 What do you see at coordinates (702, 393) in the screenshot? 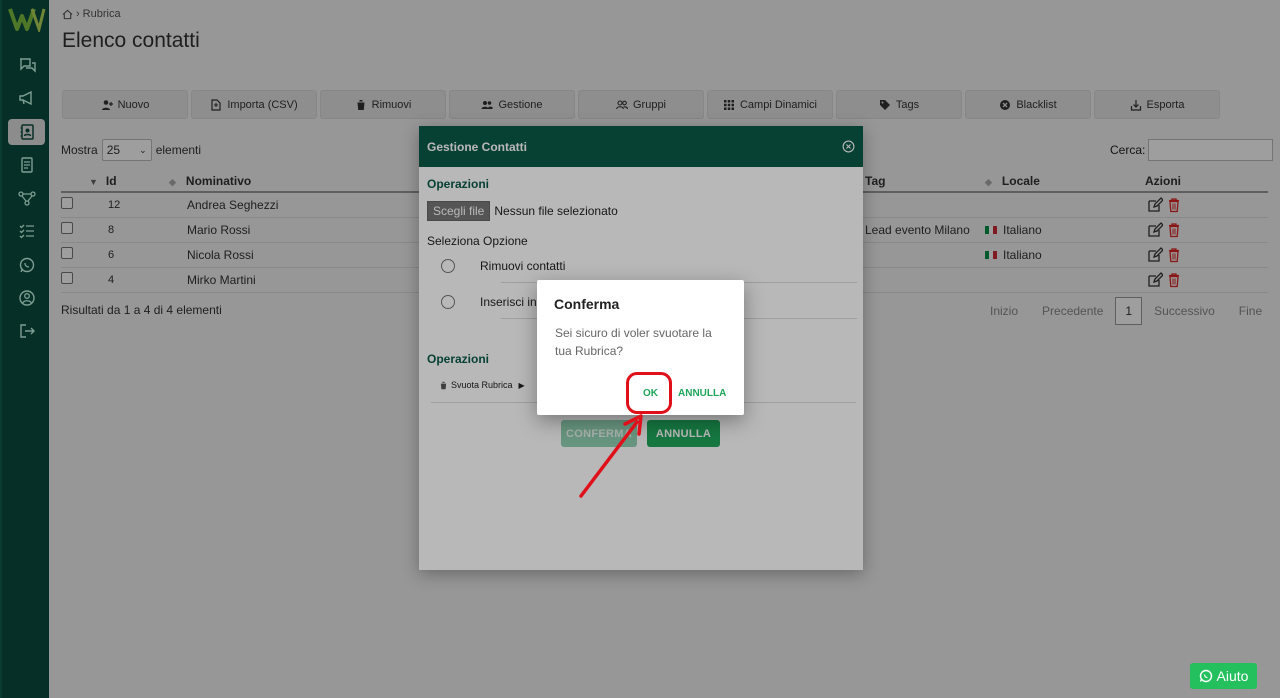
I see `dialog-annulla-button: ANNULLA` at bounding box center [702, 393].